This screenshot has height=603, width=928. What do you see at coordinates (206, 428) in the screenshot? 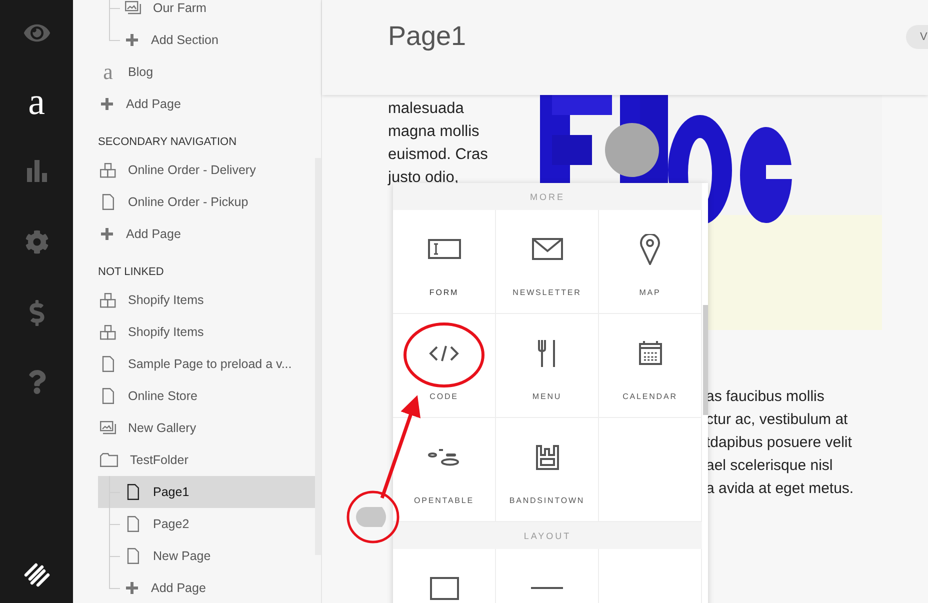
I see `sidebar-item: New Gallery` at bounding box center [206, 428].